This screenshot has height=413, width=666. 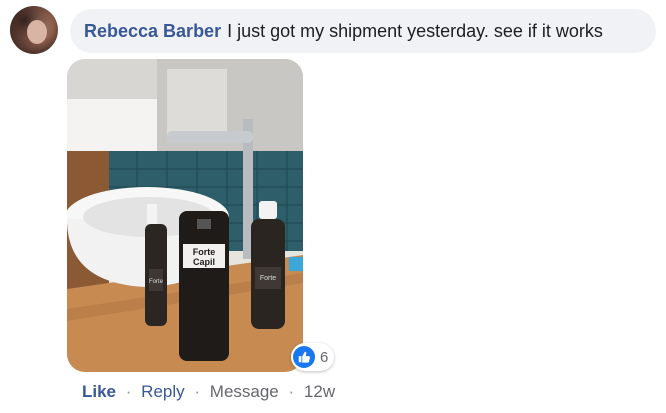 What do you see at coordinates (99, 391) in the screenshot?
I see `like-link: Like` at bounding box center [99, 391].